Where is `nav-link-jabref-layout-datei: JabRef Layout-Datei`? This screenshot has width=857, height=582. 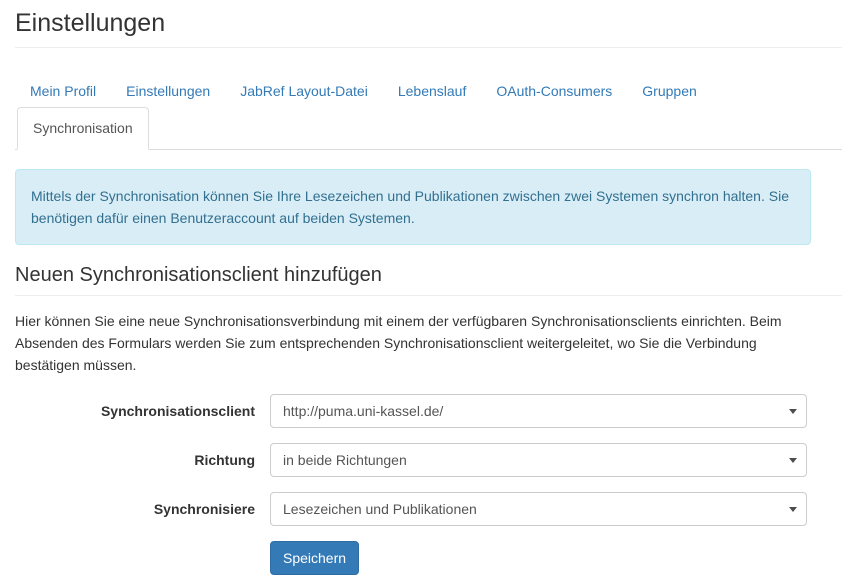
nav-link-jabref-layout-datei: JabRef Layout-Datei is located at coordinates (304, 91).